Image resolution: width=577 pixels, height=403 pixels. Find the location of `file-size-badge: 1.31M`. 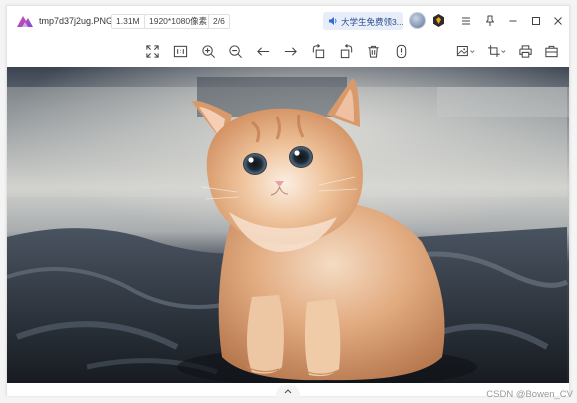

file-size-badge: 1.31M is located at coordinates (128, 21).